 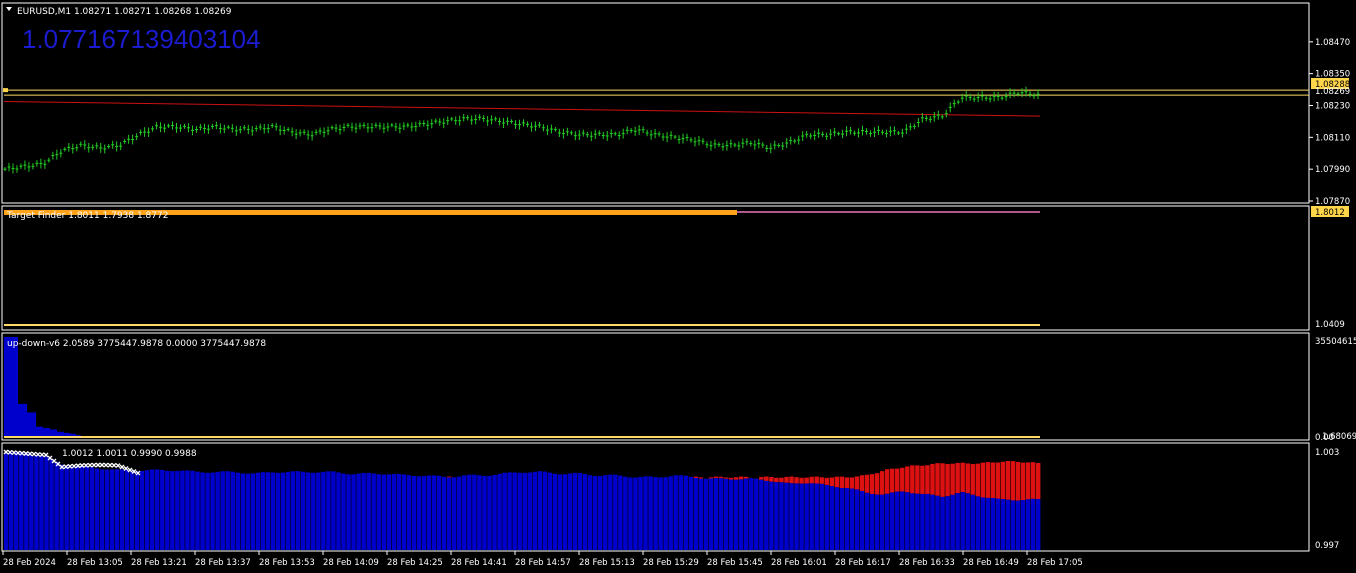 What do you see at coordinates (863, 563) in the screenshot?
I see `time-label: 28 Feb 16:17` at bounding box center [863, 563].